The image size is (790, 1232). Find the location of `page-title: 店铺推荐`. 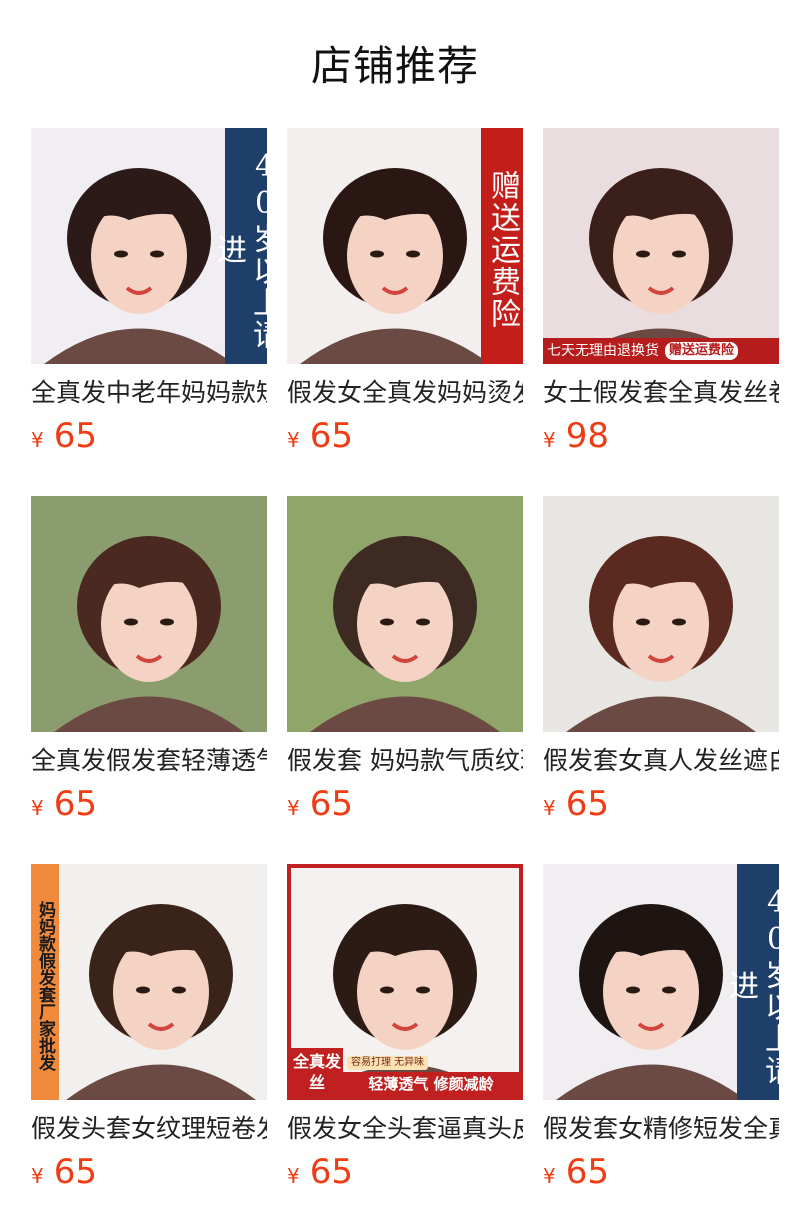

page-title: 店铺推荐 is located at coordinates (395, 66).